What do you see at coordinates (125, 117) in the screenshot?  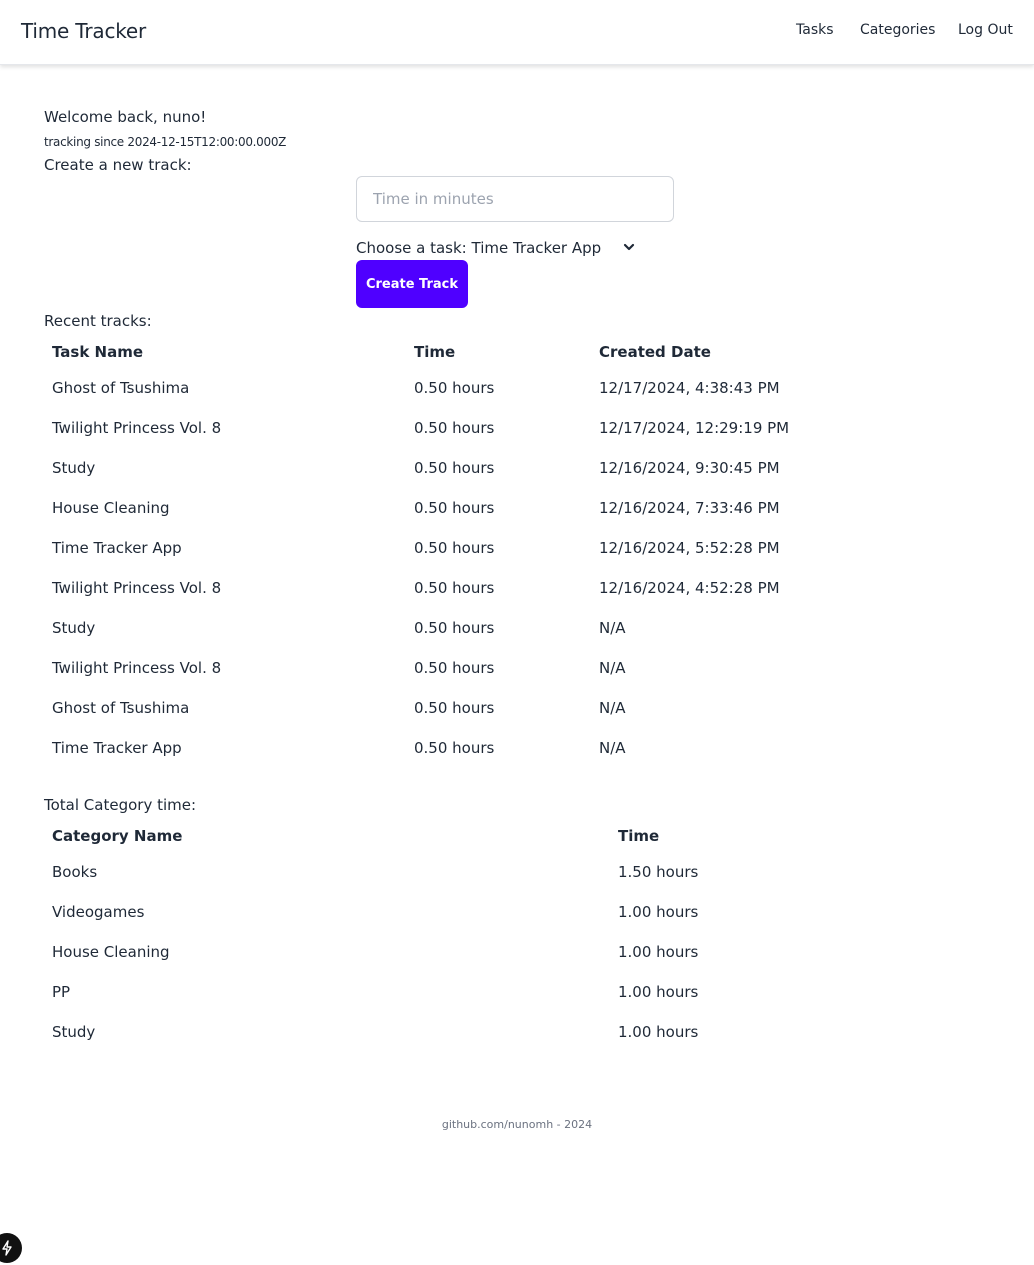 I see `welcome-message: Welcome back, nuno!` at bounding box center [125, 117].